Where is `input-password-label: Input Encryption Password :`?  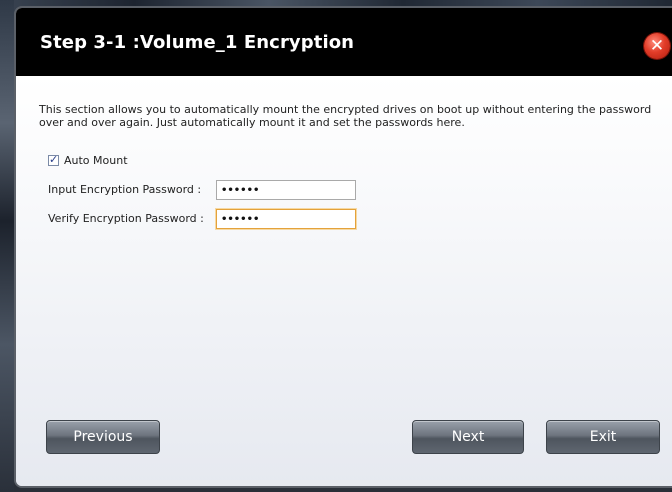 input-password-label: Input Encryption Password : is located at coordinates (125, 189).